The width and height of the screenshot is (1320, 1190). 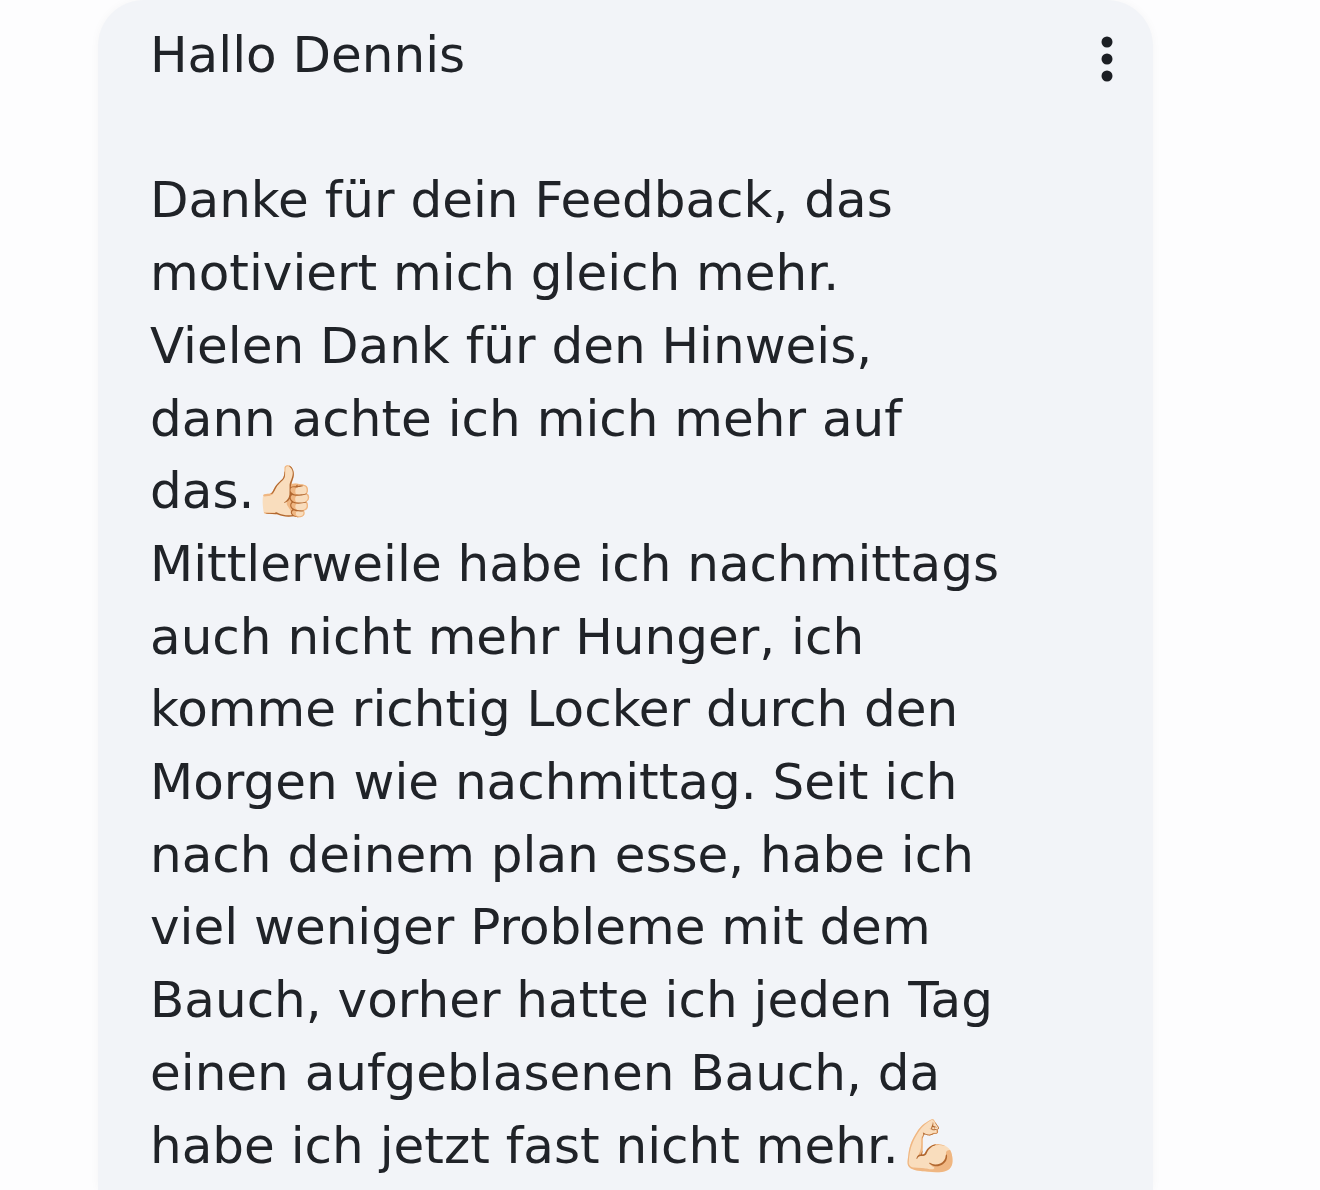 What do you see at coordinates (521, 237) in the screenshot?
I see `message-text: Danke für dein Feedback, das motiviert mich gleich mehr.` at bounding box center [521, 237].